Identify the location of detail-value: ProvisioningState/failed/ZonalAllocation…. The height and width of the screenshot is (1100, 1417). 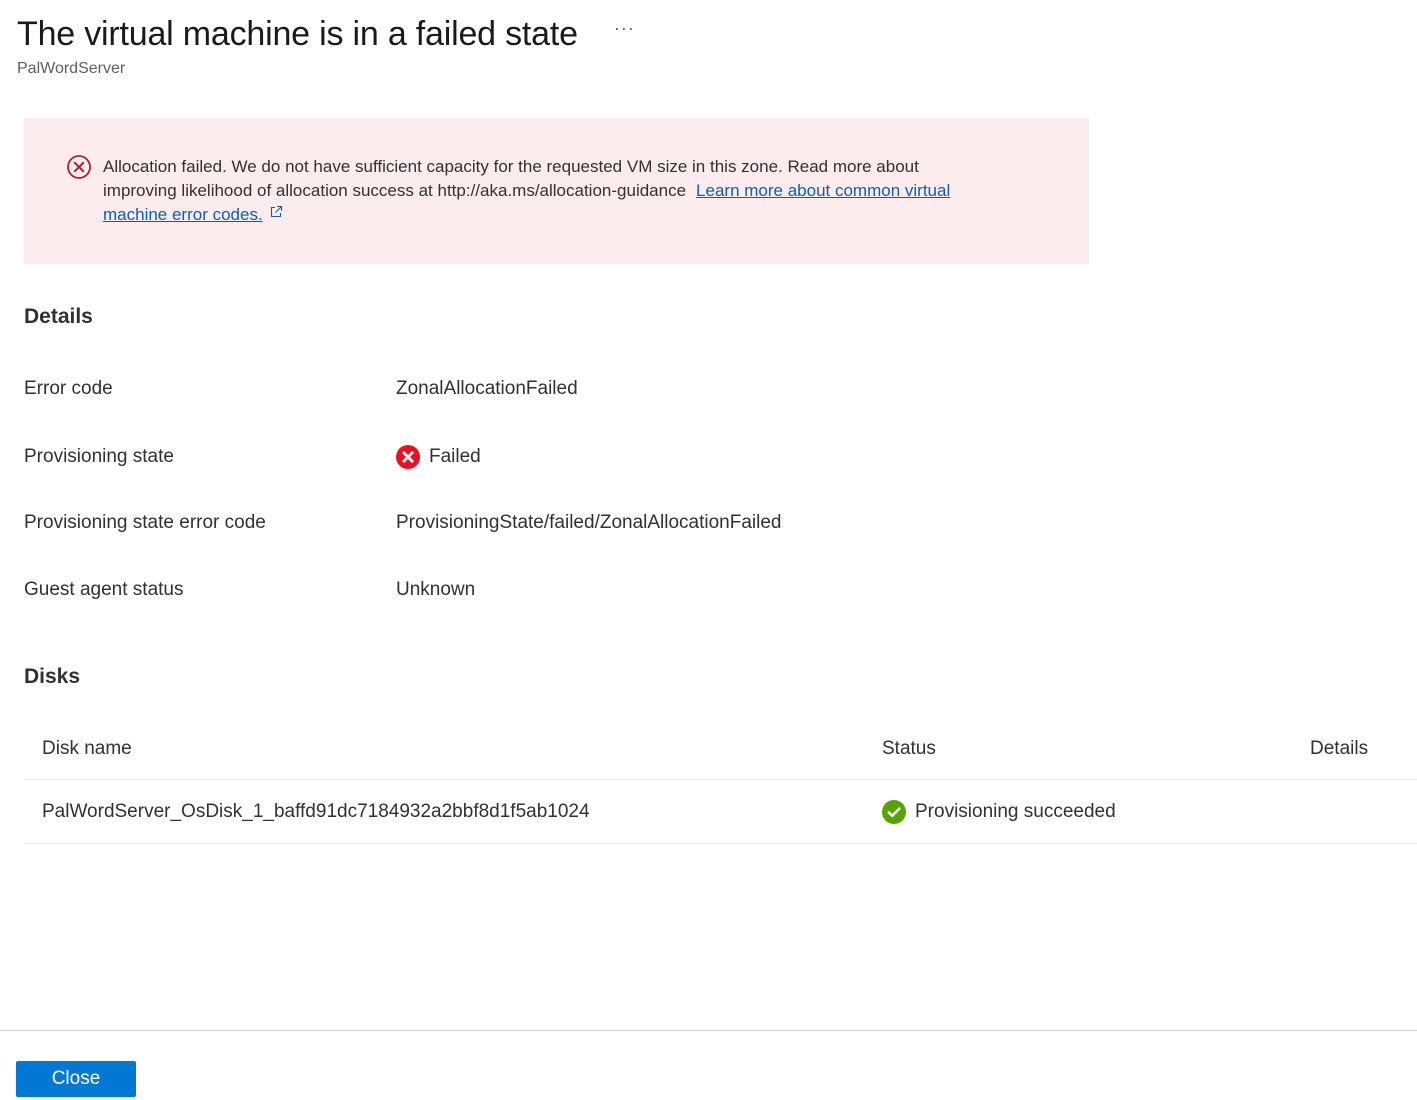
(589, 522).